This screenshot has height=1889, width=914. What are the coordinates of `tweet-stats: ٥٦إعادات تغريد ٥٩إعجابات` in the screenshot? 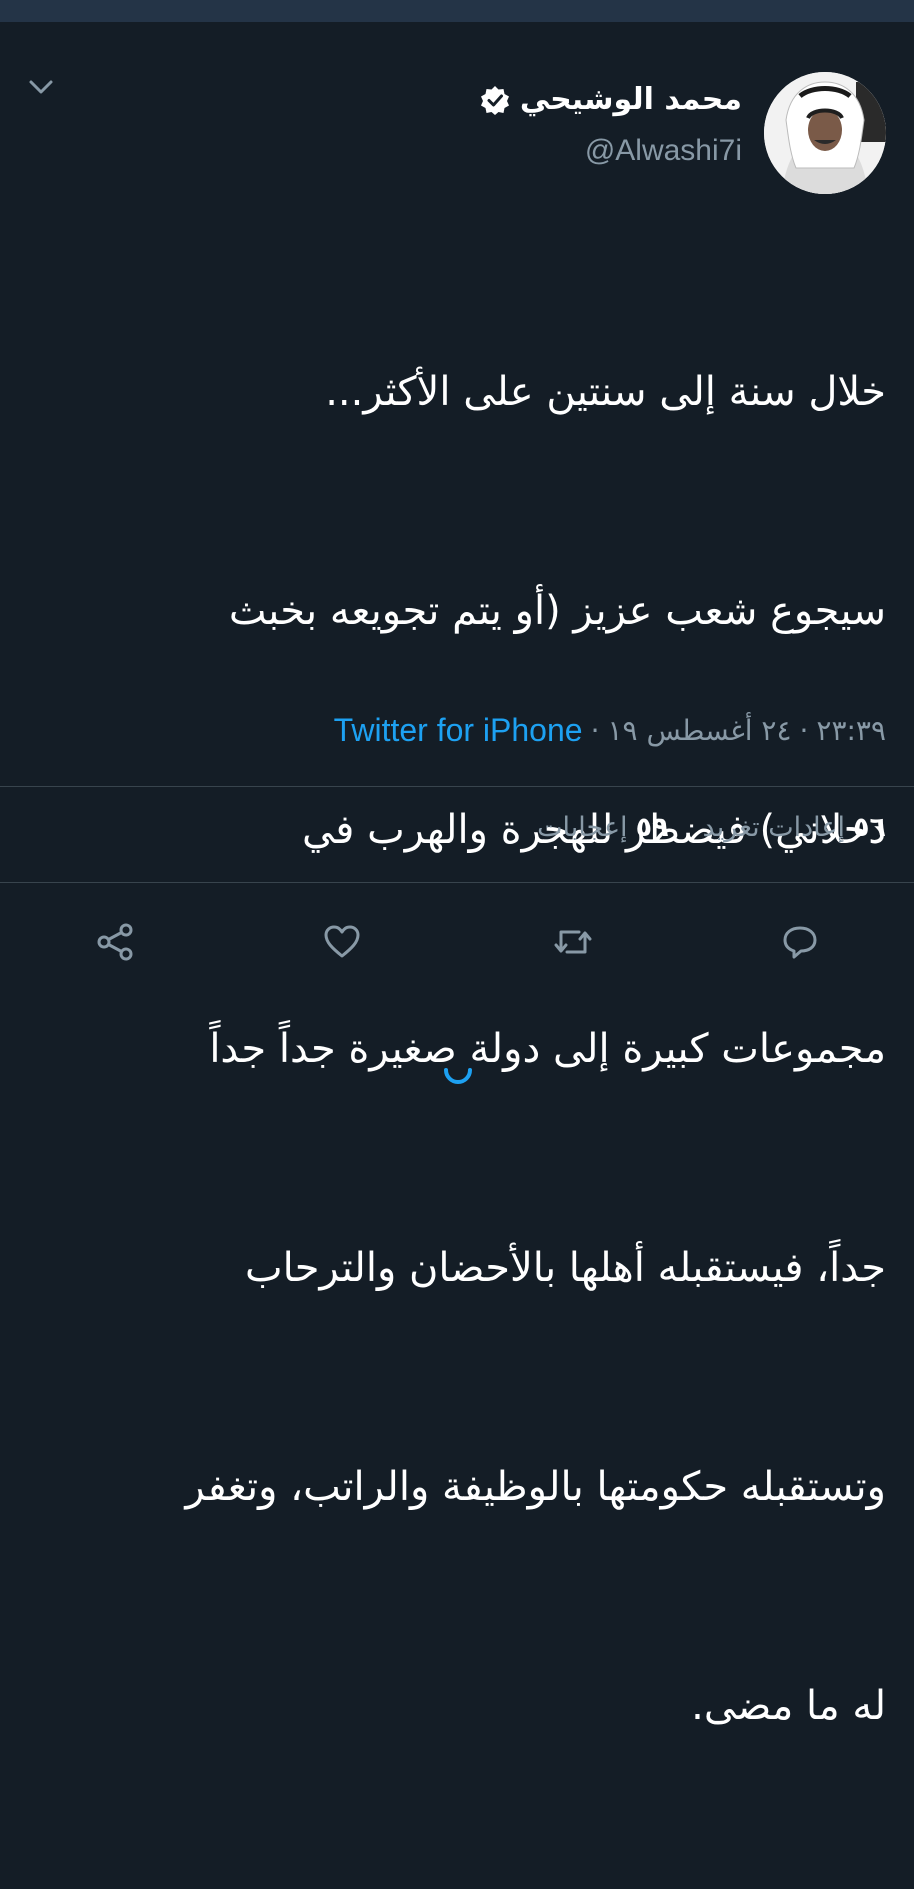 It's located at (711, 827).